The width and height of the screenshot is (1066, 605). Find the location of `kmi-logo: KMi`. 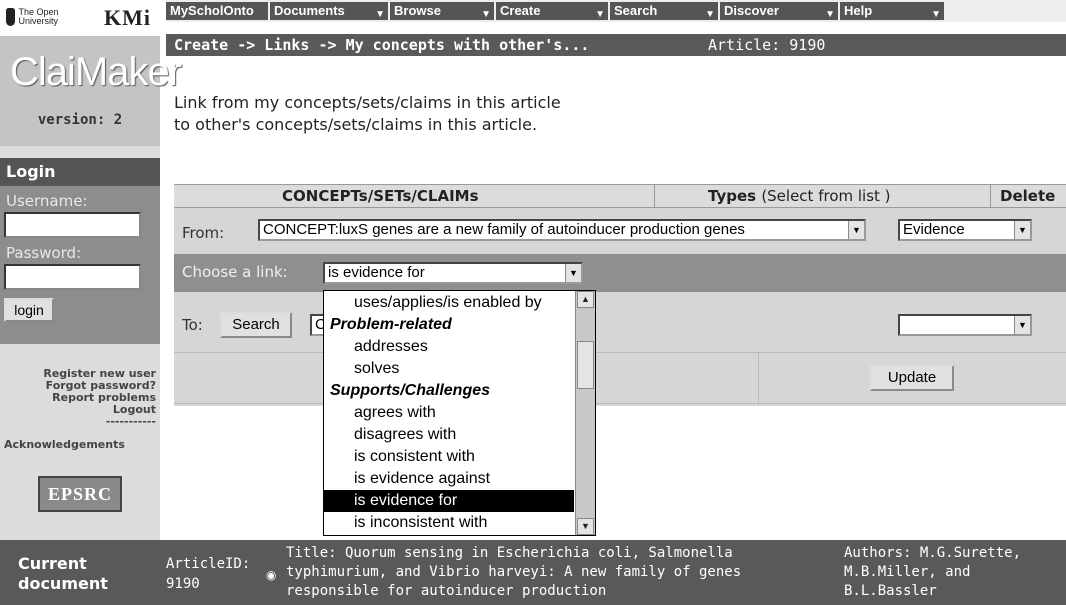

kmi-logo: KMi is located at coordinates (130, 18).